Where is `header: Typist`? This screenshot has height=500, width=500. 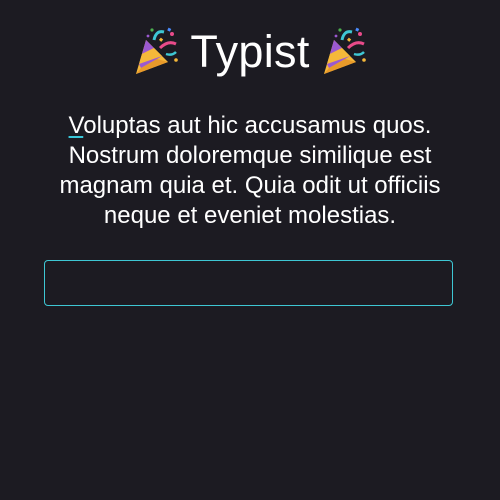
header: Typist is located at coordinates (250, 52).